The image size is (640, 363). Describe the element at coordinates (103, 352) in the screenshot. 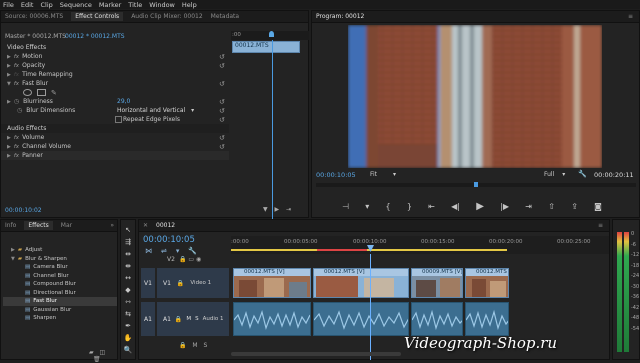

I see `new-item-icon: ◫` at that location.